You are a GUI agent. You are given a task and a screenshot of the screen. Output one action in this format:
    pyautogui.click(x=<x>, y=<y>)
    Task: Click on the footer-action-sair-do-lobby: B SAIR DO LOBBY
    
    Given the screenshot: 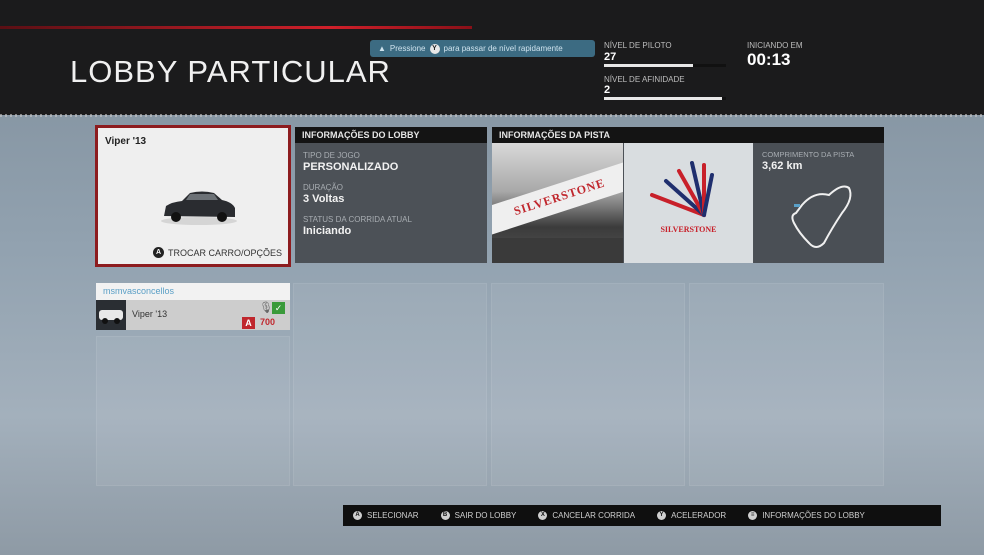 What is the action you would take?
    pyautogui.click(x=478, y=515)
    